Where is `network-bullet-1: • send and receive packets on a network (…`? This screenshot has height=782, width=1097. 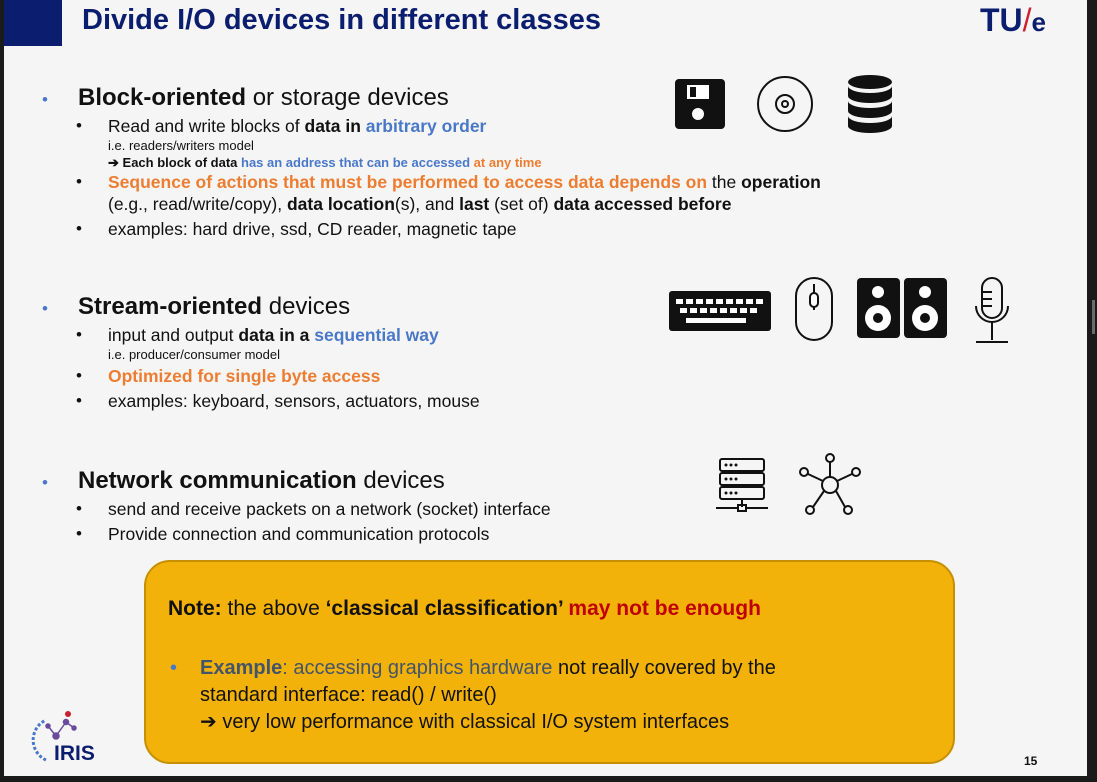 network-bullet-1: • send and receive packets on a network (… is located at coordinates (313, 509).